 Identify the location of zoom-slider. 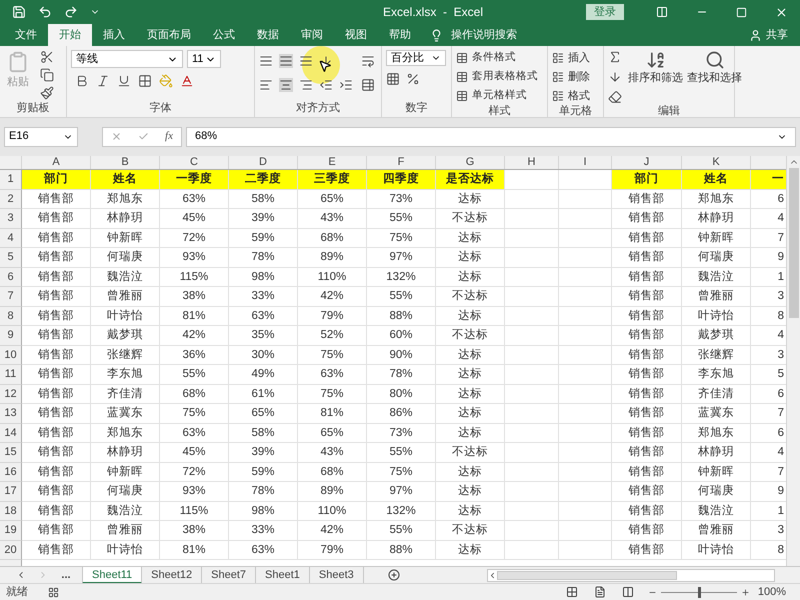
(698, 592).